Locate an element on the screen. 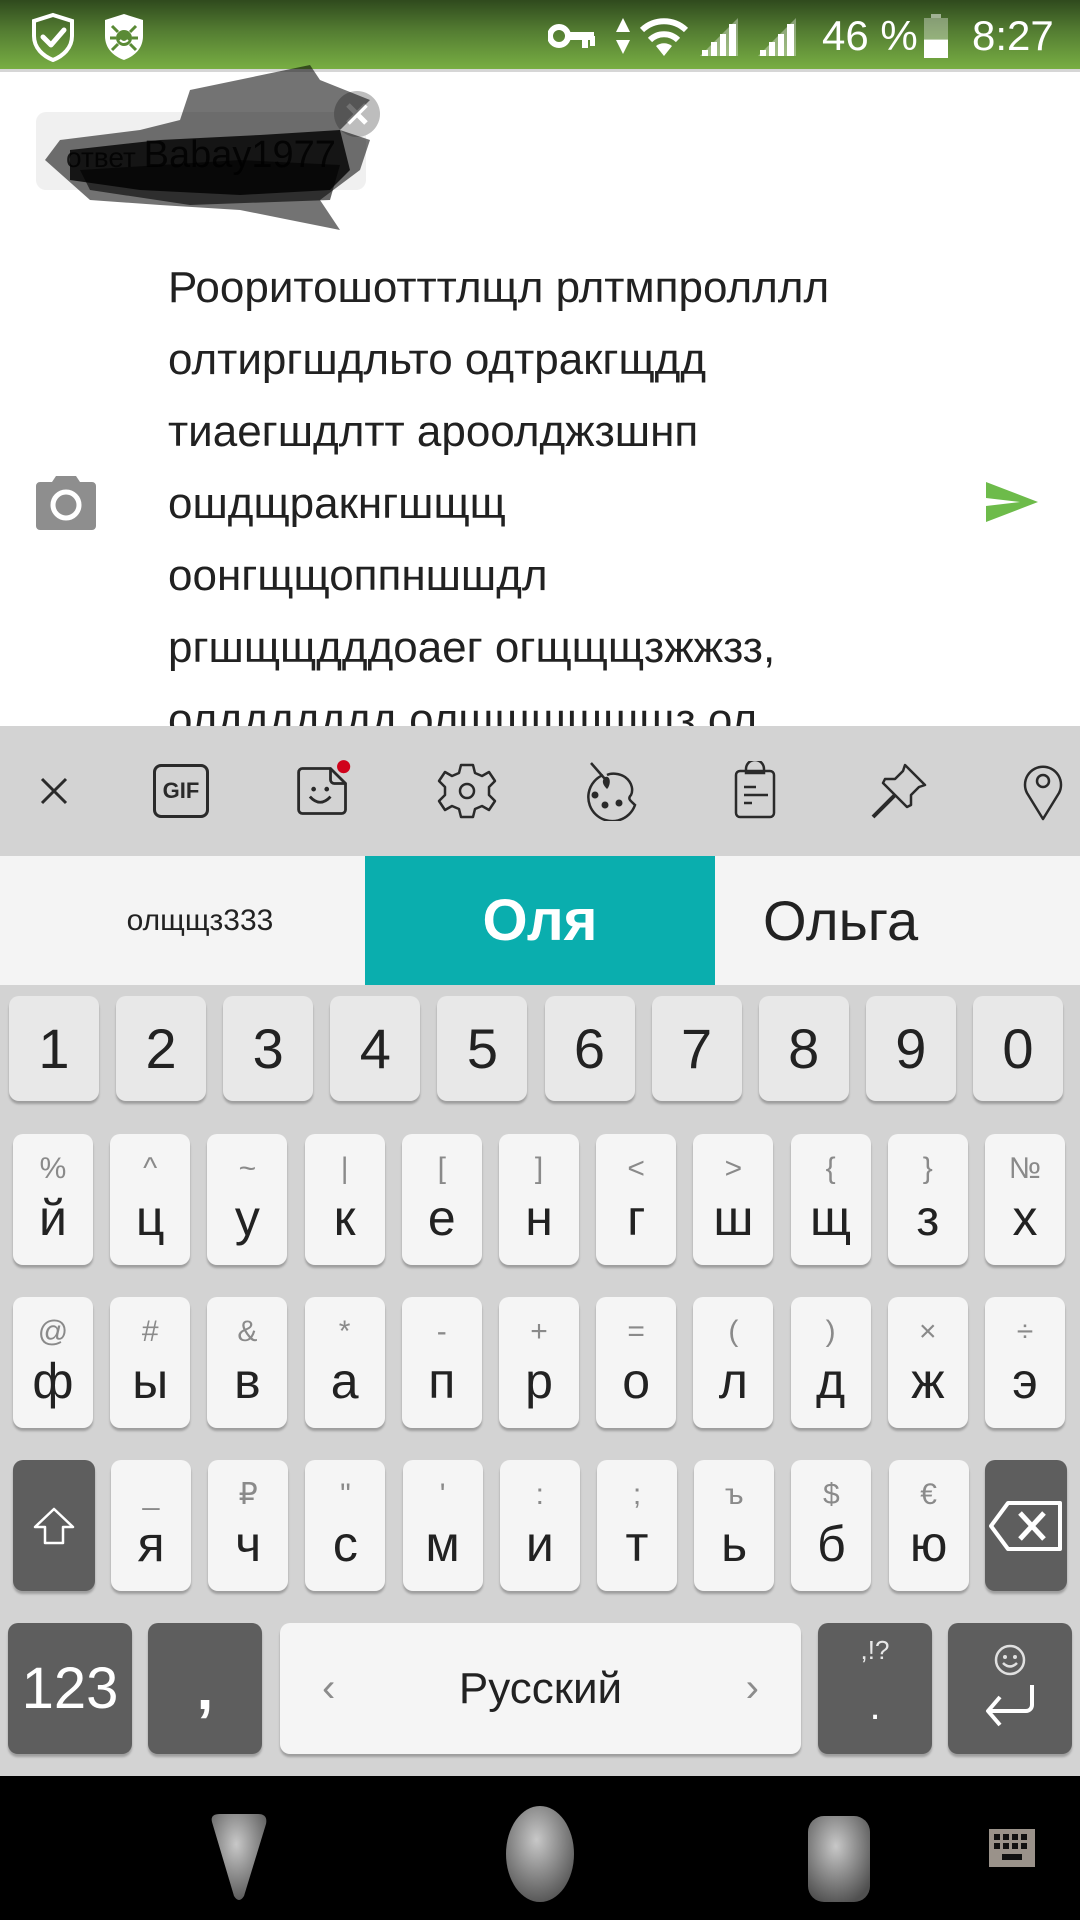 This screenshot has width=1080, height=1920. battery-percent: 46 % is located at coordinates (870, 35).